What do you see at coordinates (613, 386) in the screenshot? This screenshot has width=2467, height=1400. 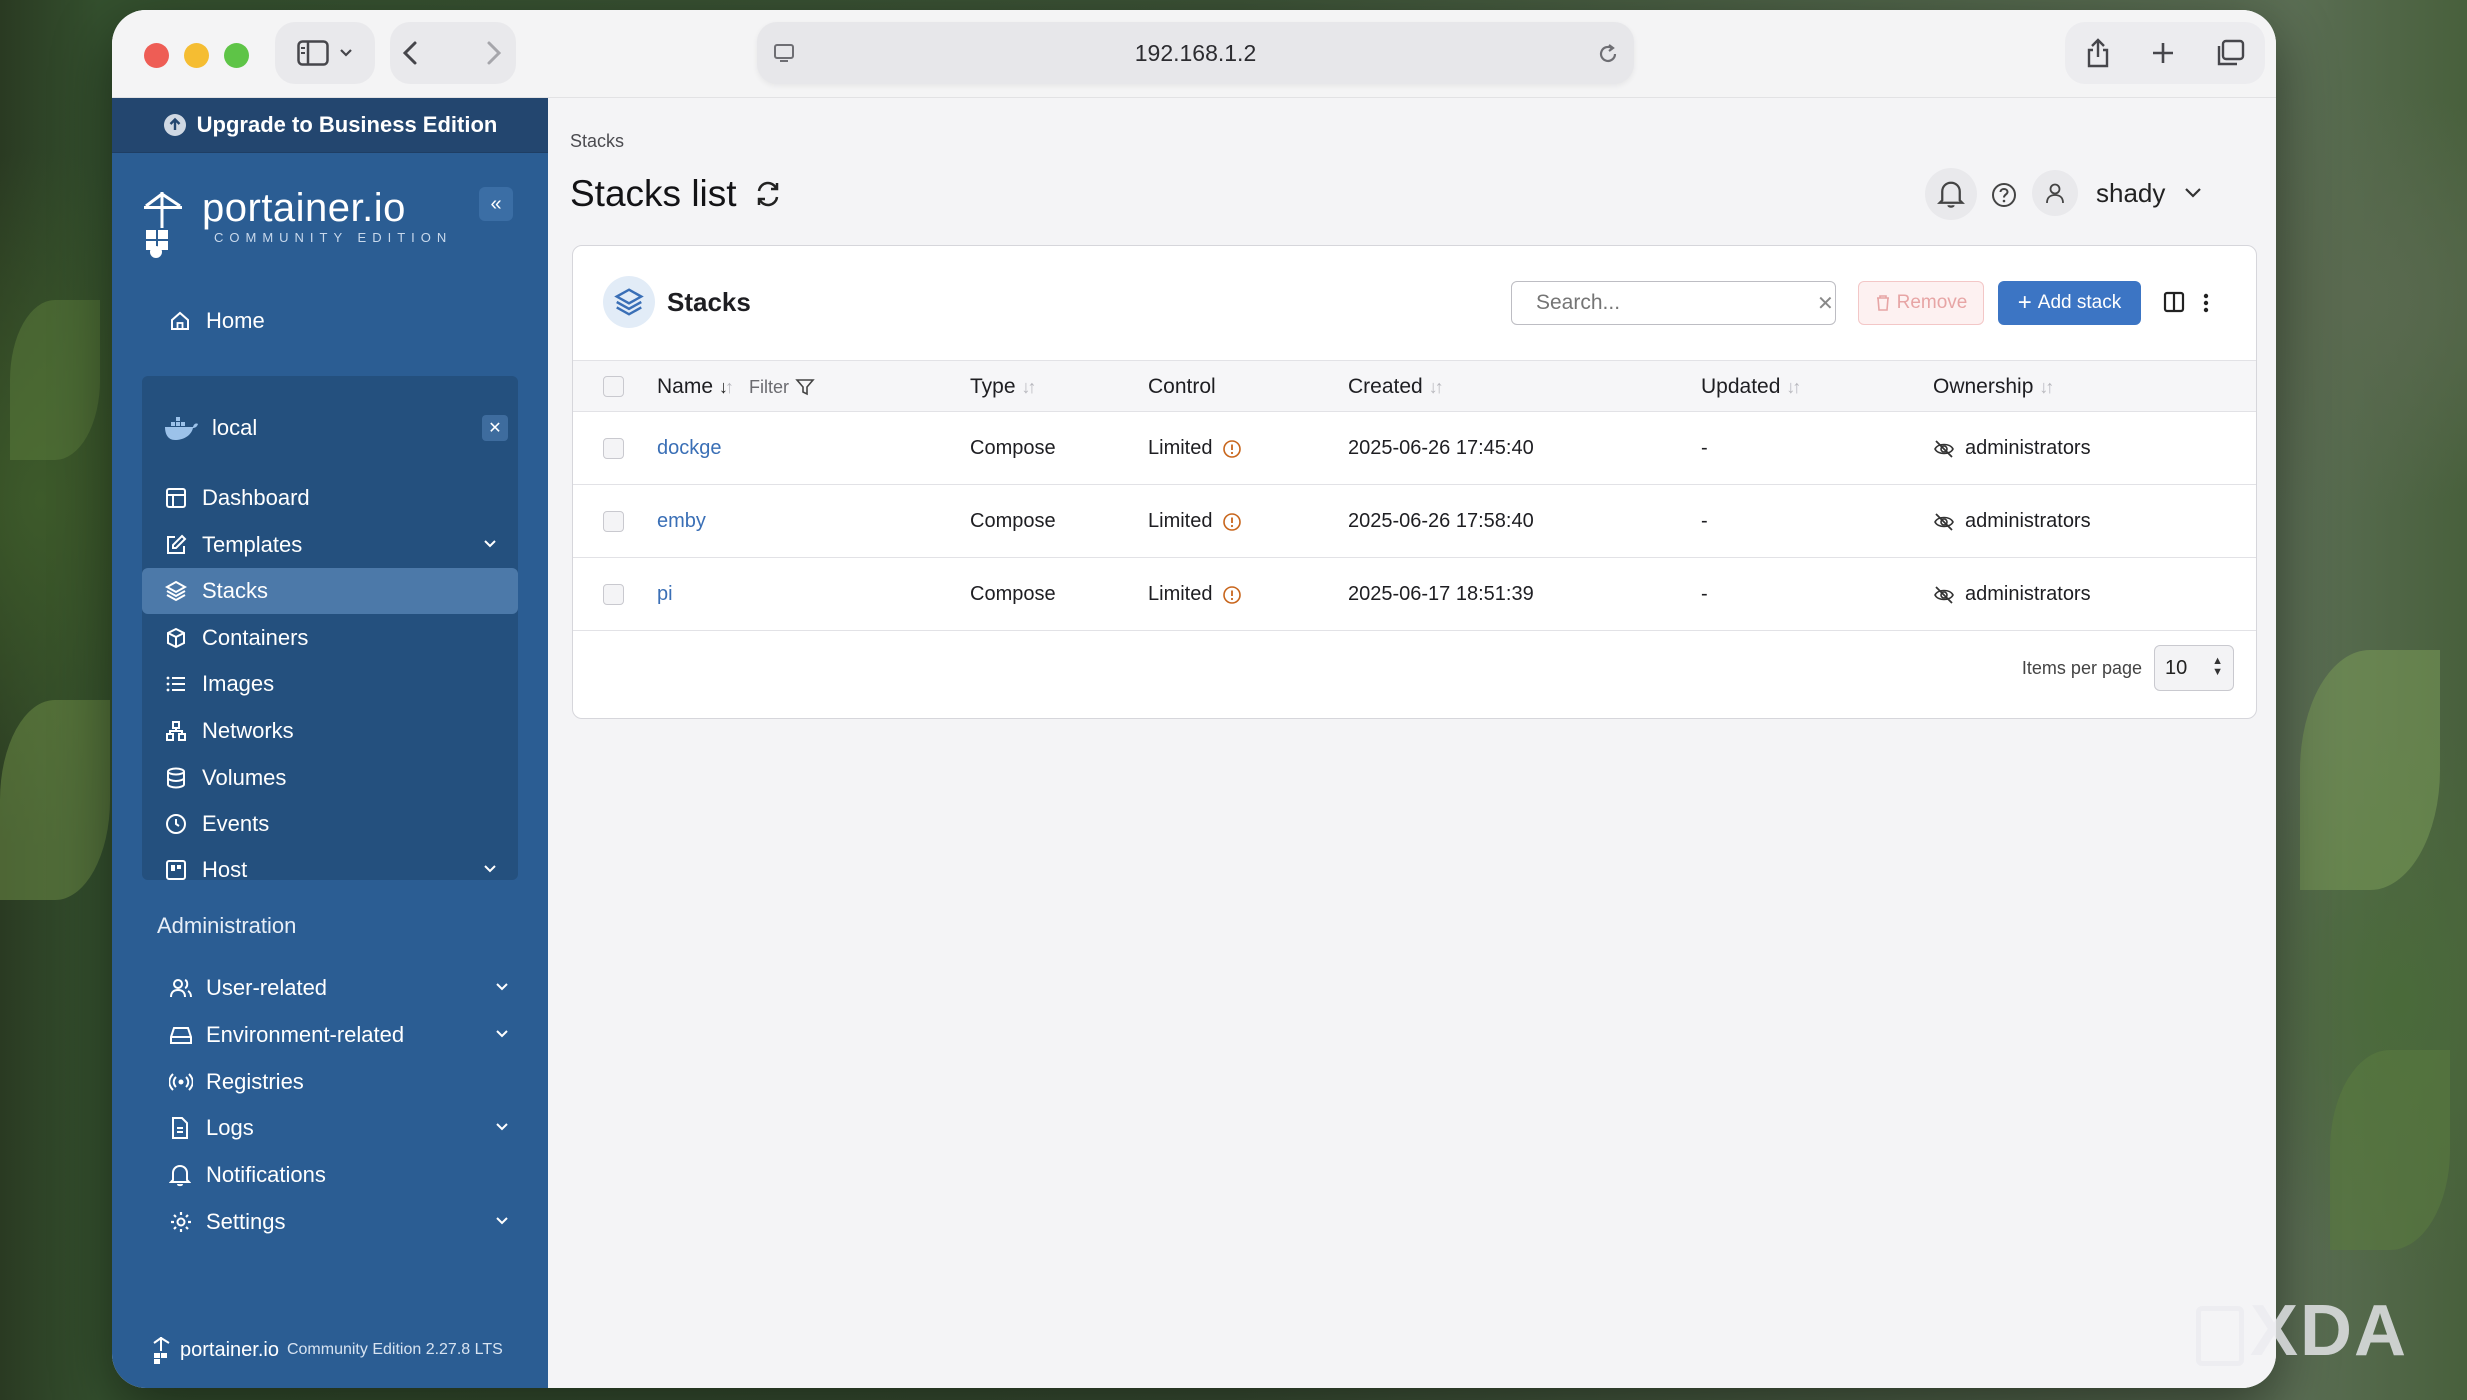 I see `select-all-checkbox` at bounding box center [613, 386].